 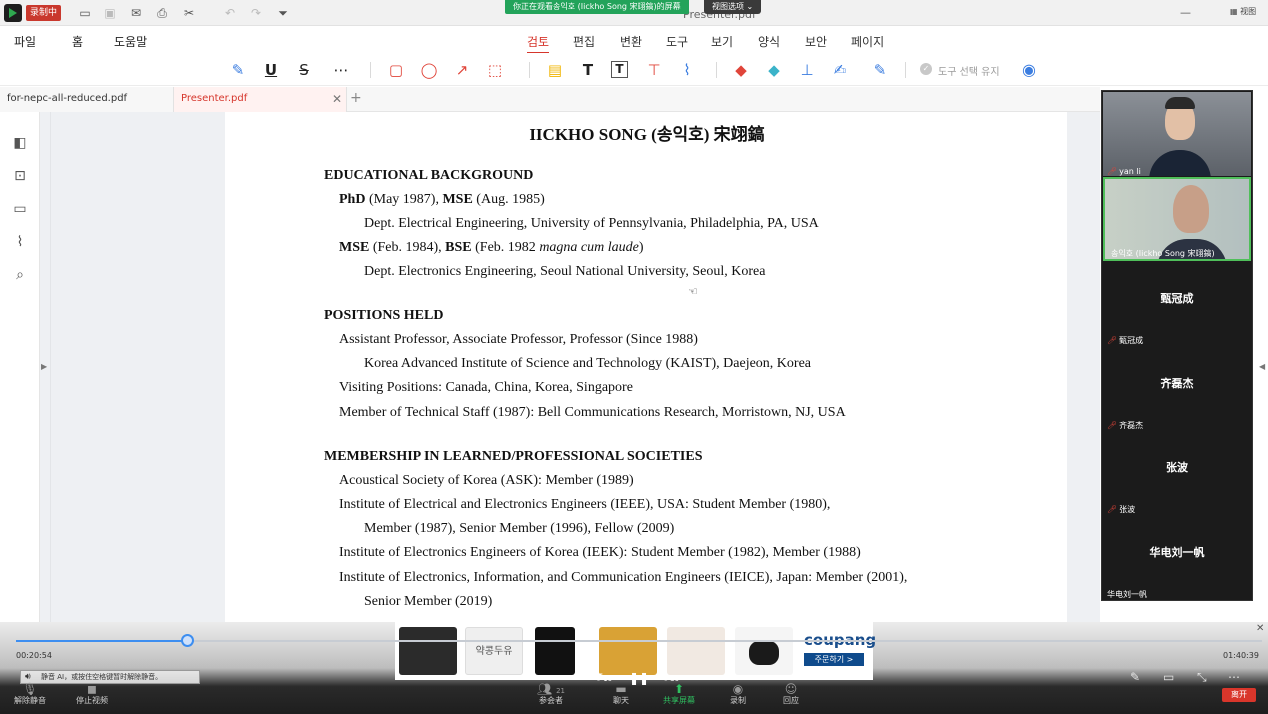 I want to click on chat-button: ▬ 聊天, so click(x=621, y=694).